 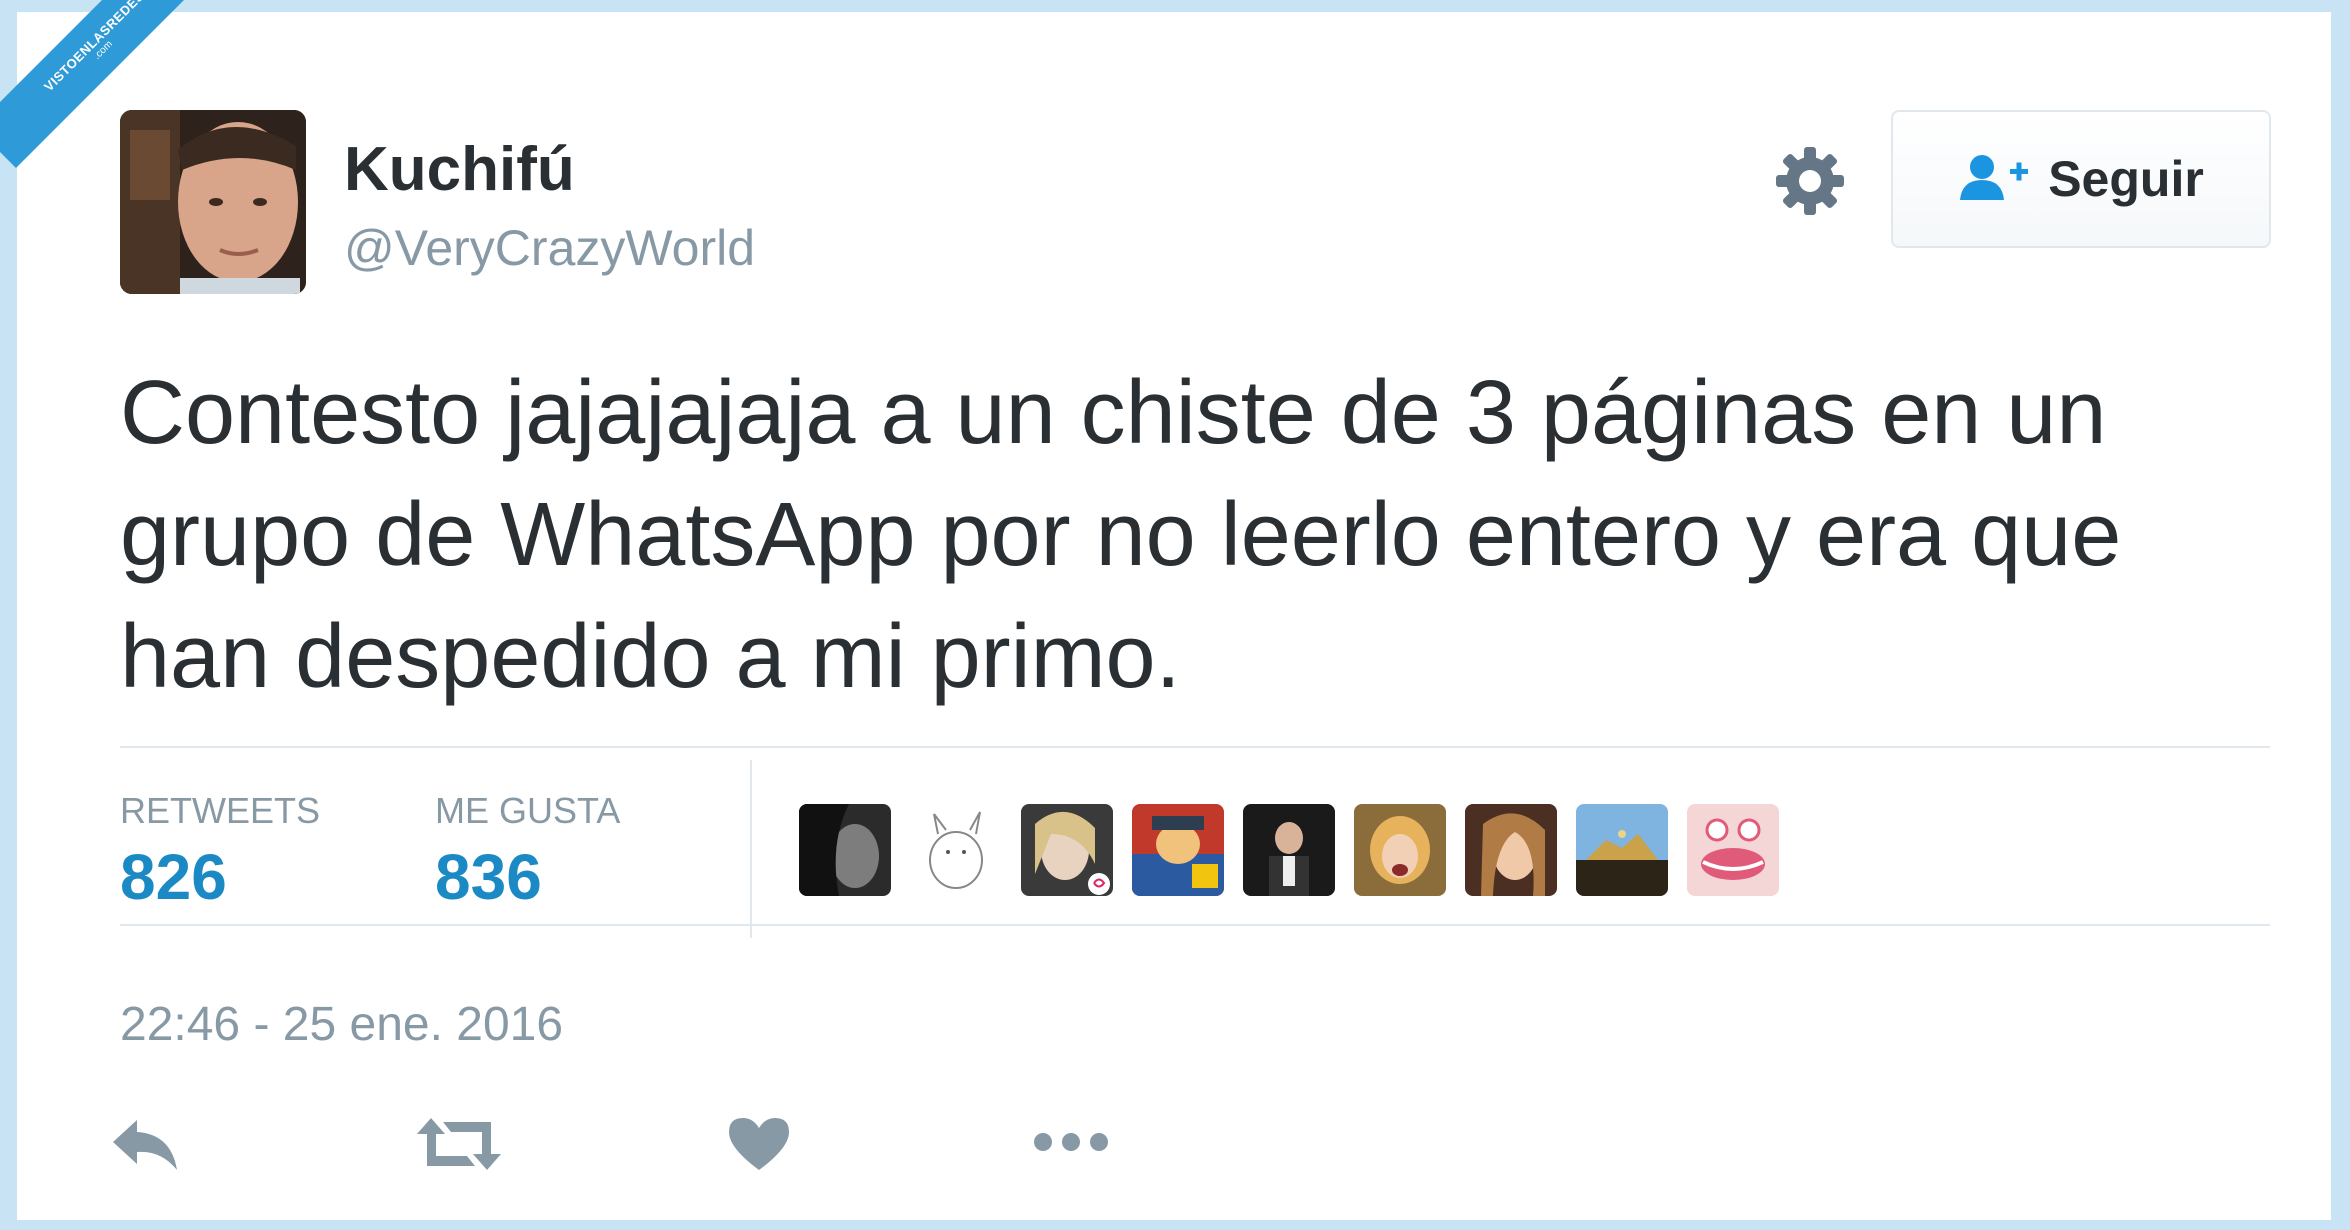 What do you see at coordinates (145, 1146) in the screenshot?
I see `reply-icon` at bounding box center [145, 1146].